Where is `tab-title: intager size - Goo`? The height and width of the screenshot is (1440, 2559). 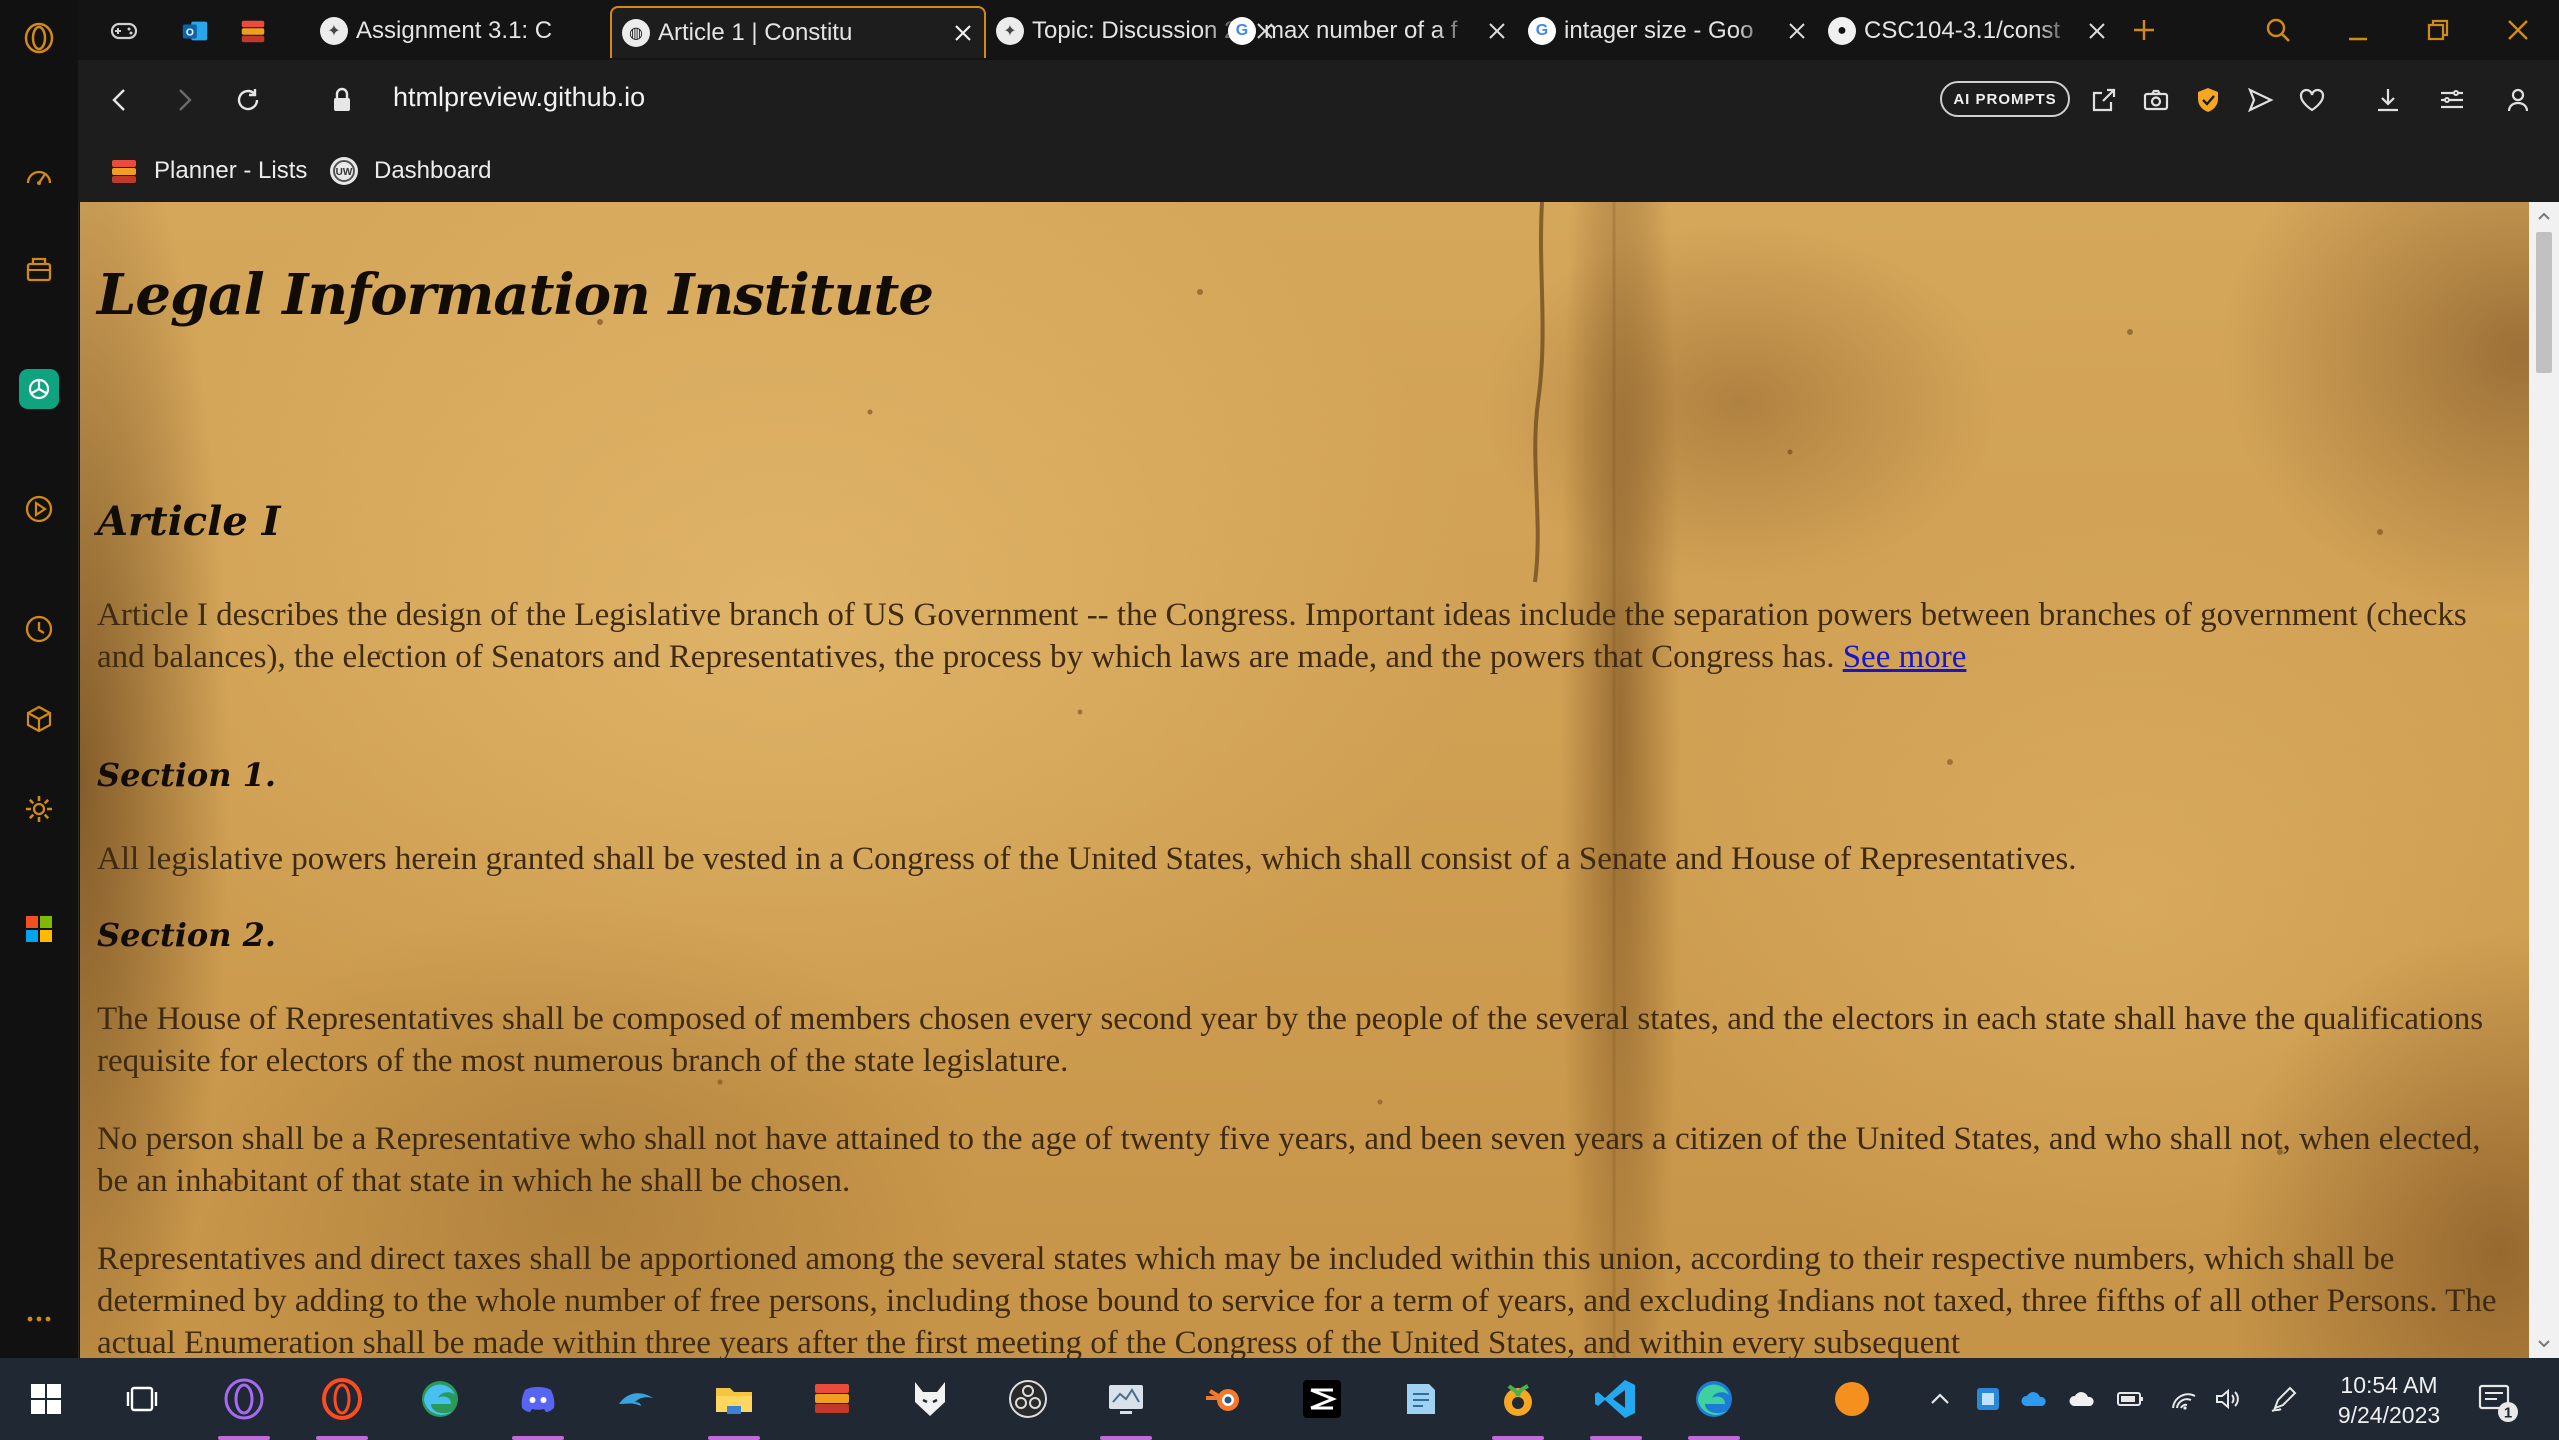
tab-title: intager size - Goo is located at coordinates (1659, 30).